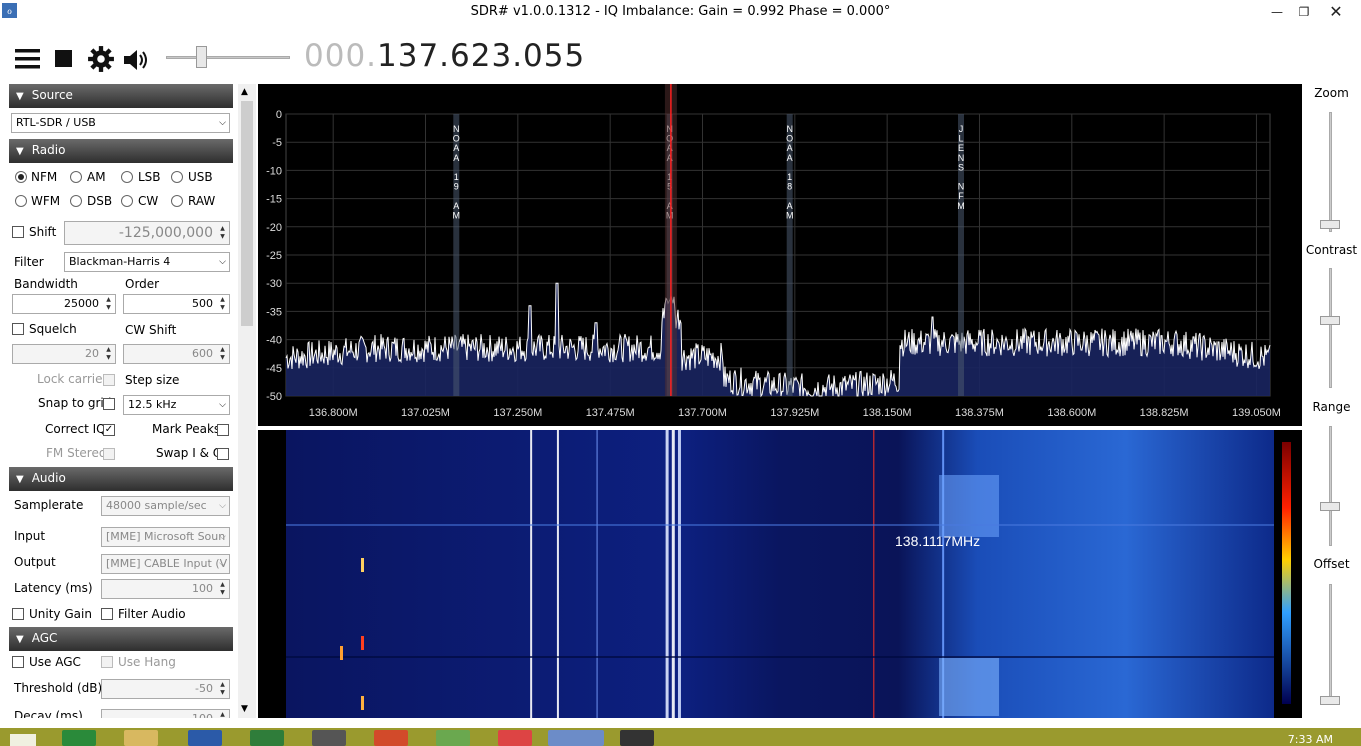 The image size is (1361, 746). What do you see at coordinates (279, 115) in the screenshot?
I see `y-tick-label: 0` at bounding box center [279, 115].